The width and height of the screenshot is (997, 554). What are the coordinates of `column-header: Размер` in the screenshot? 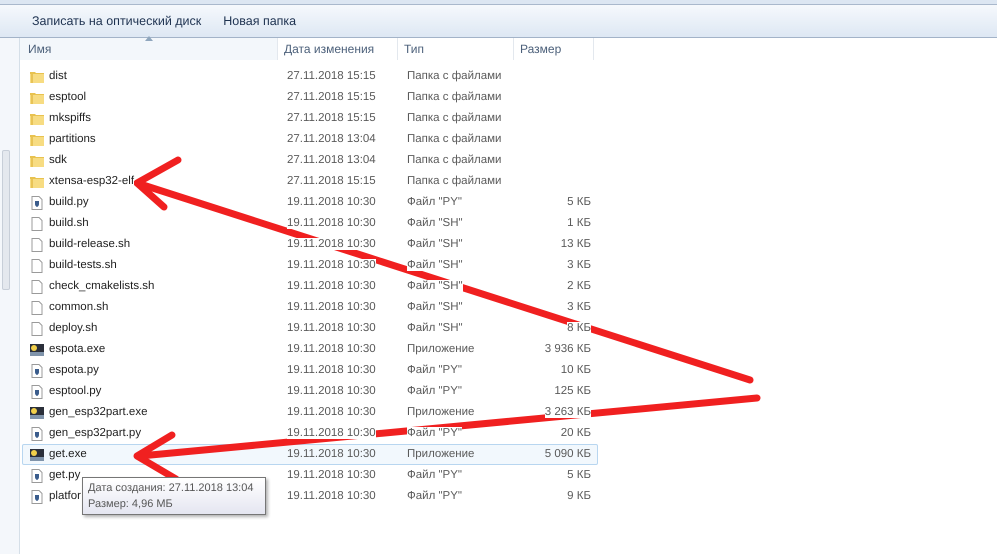 It's located at (554, 49).